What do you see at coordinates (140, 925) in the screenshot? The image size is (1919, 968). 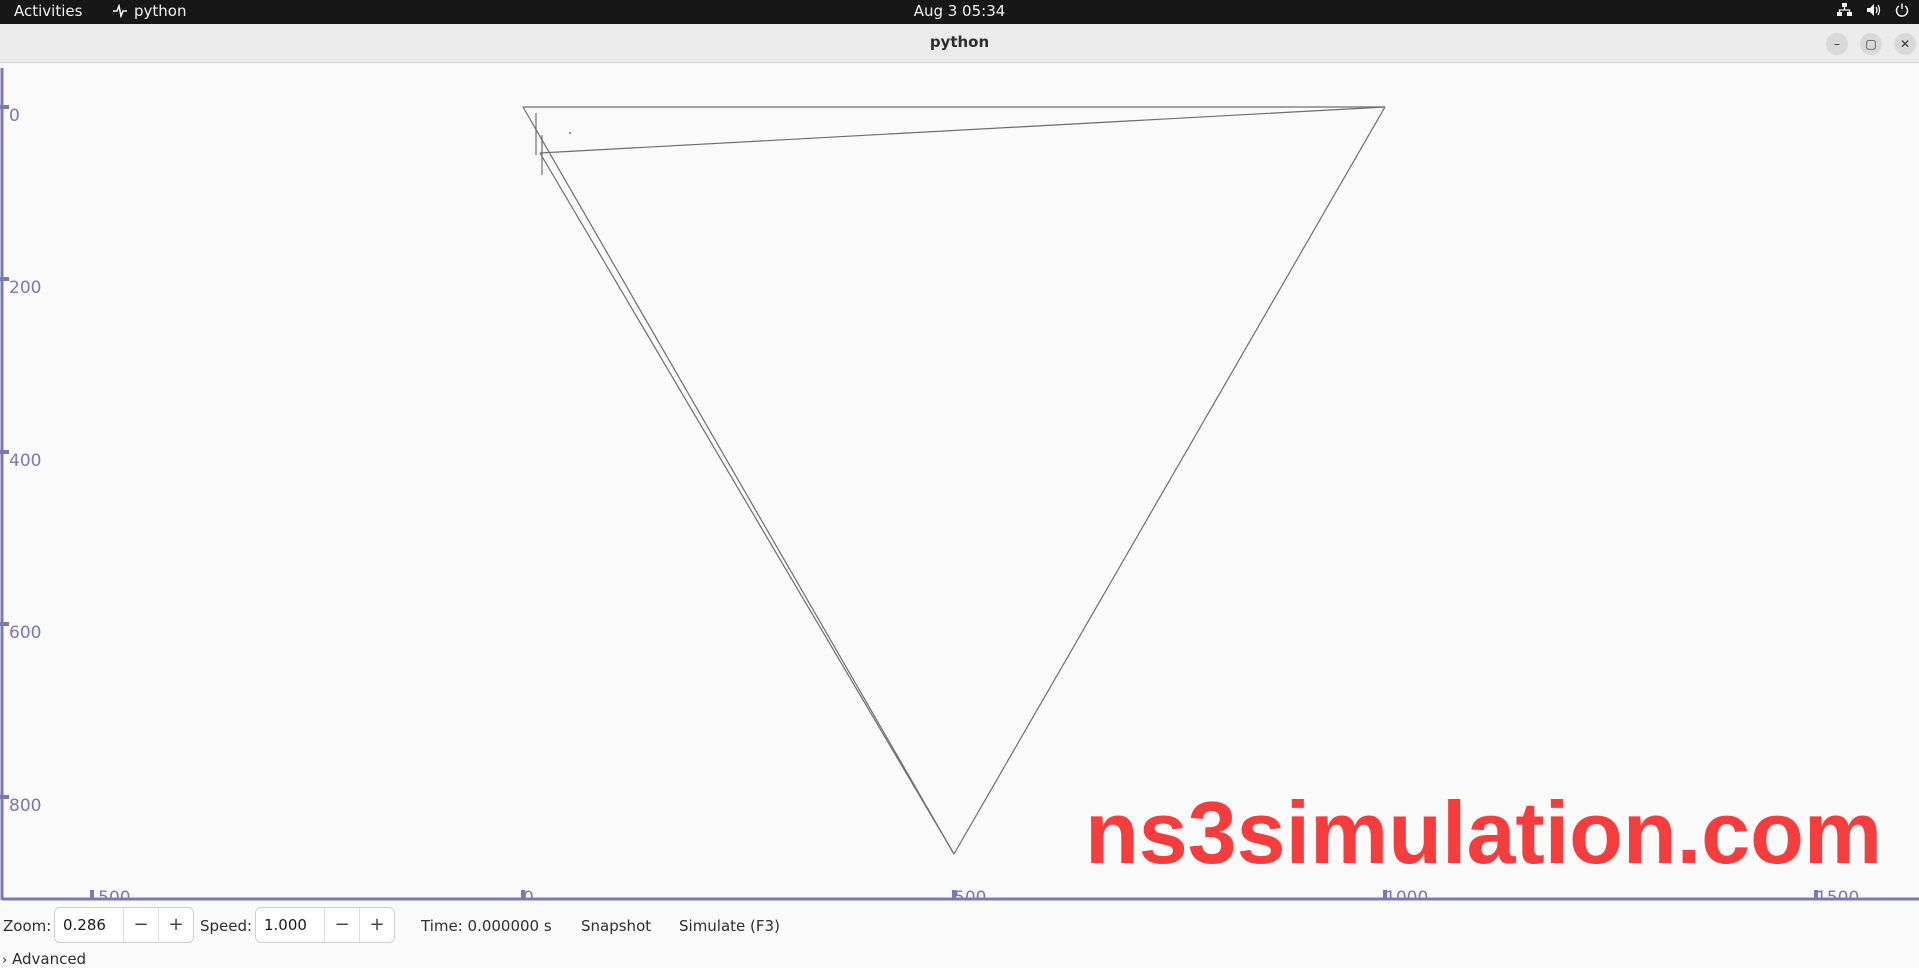 I see `zoom-decrease-button: −` at bounding box center [140, 925].